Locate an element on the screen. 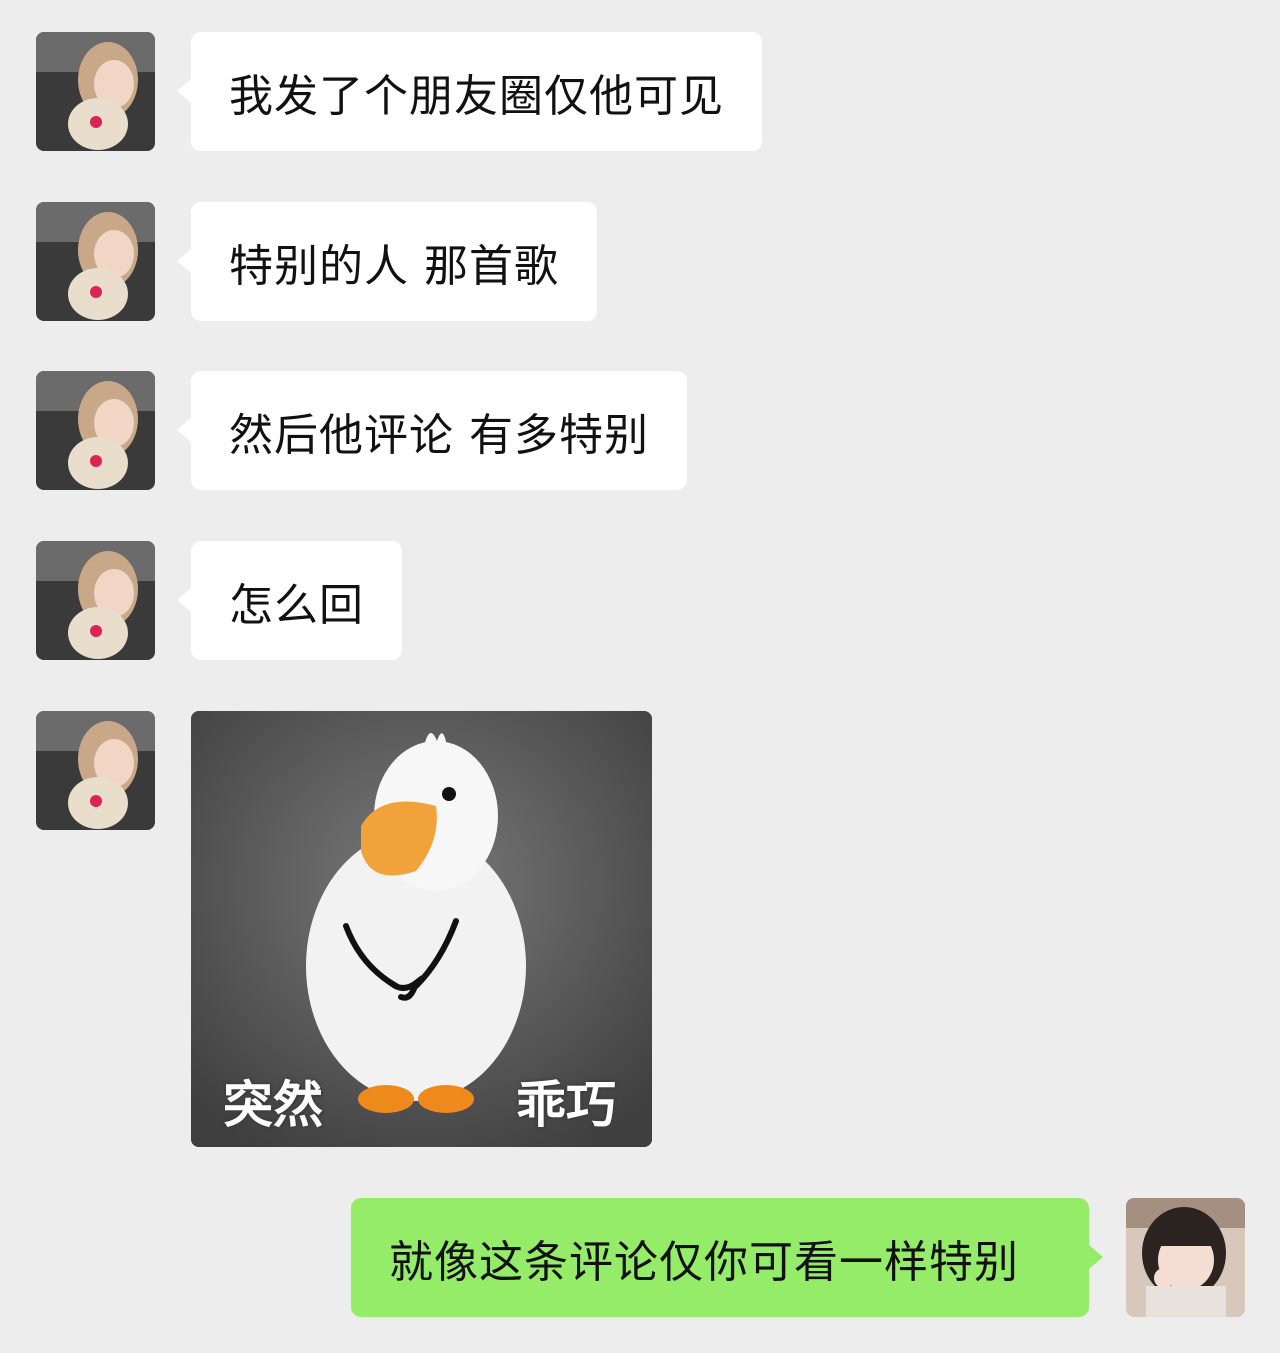 This screenshot has width=1280, height=1353. message-bubble: 怎么回 is located at coordinates (296, 600).